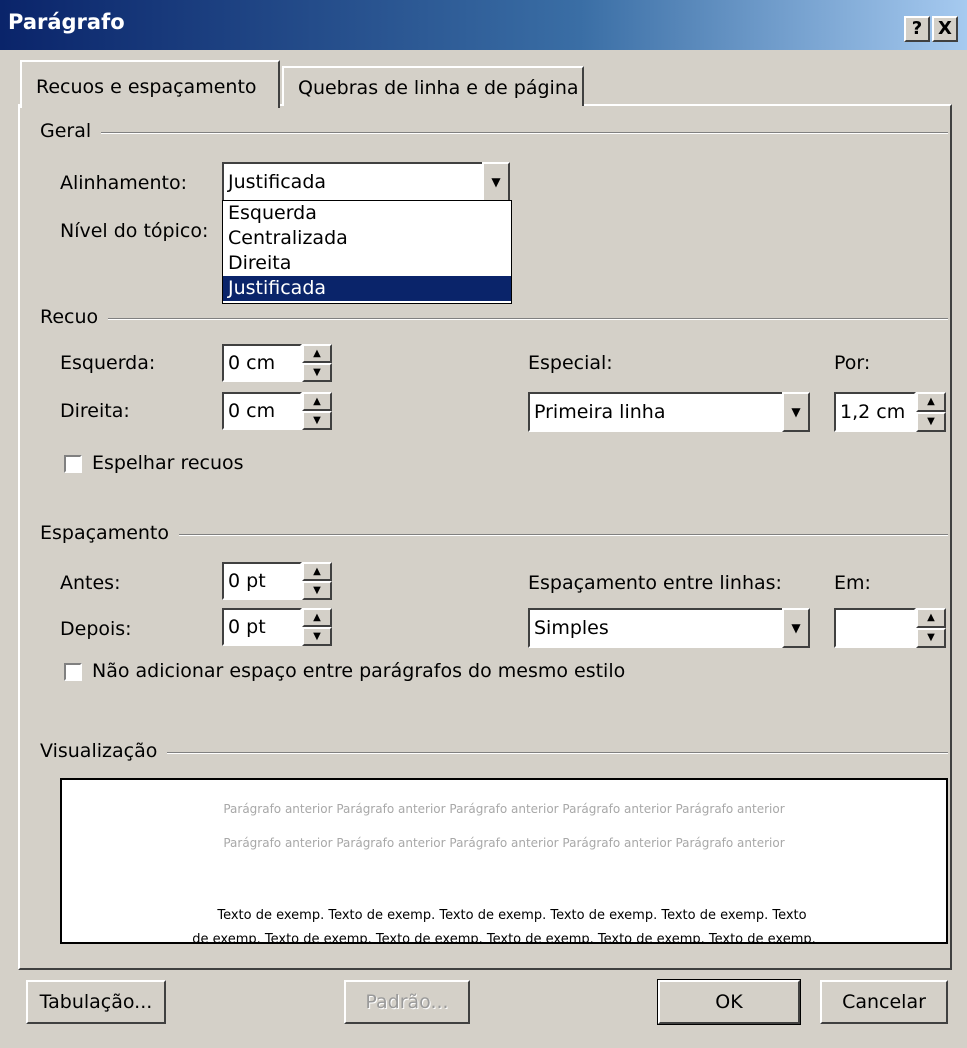 The width and height of the screenshot is (967, 1048). Describe the element at coordinates (146, 87) in the screenshot. I see `tab-label: Recuos e espaçamento` at that location.